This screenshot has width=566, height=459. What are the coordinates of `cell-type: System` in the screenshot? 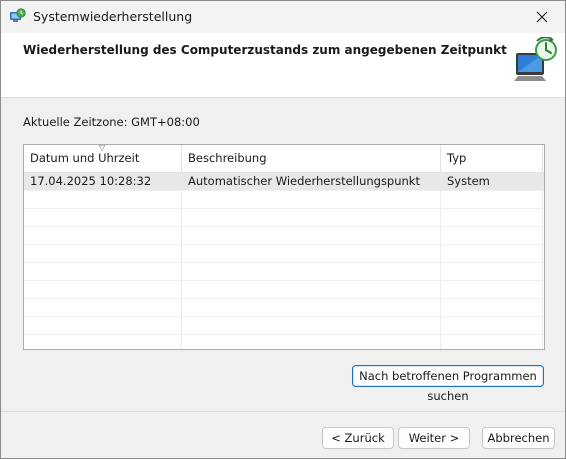 It's located at (468, 181).